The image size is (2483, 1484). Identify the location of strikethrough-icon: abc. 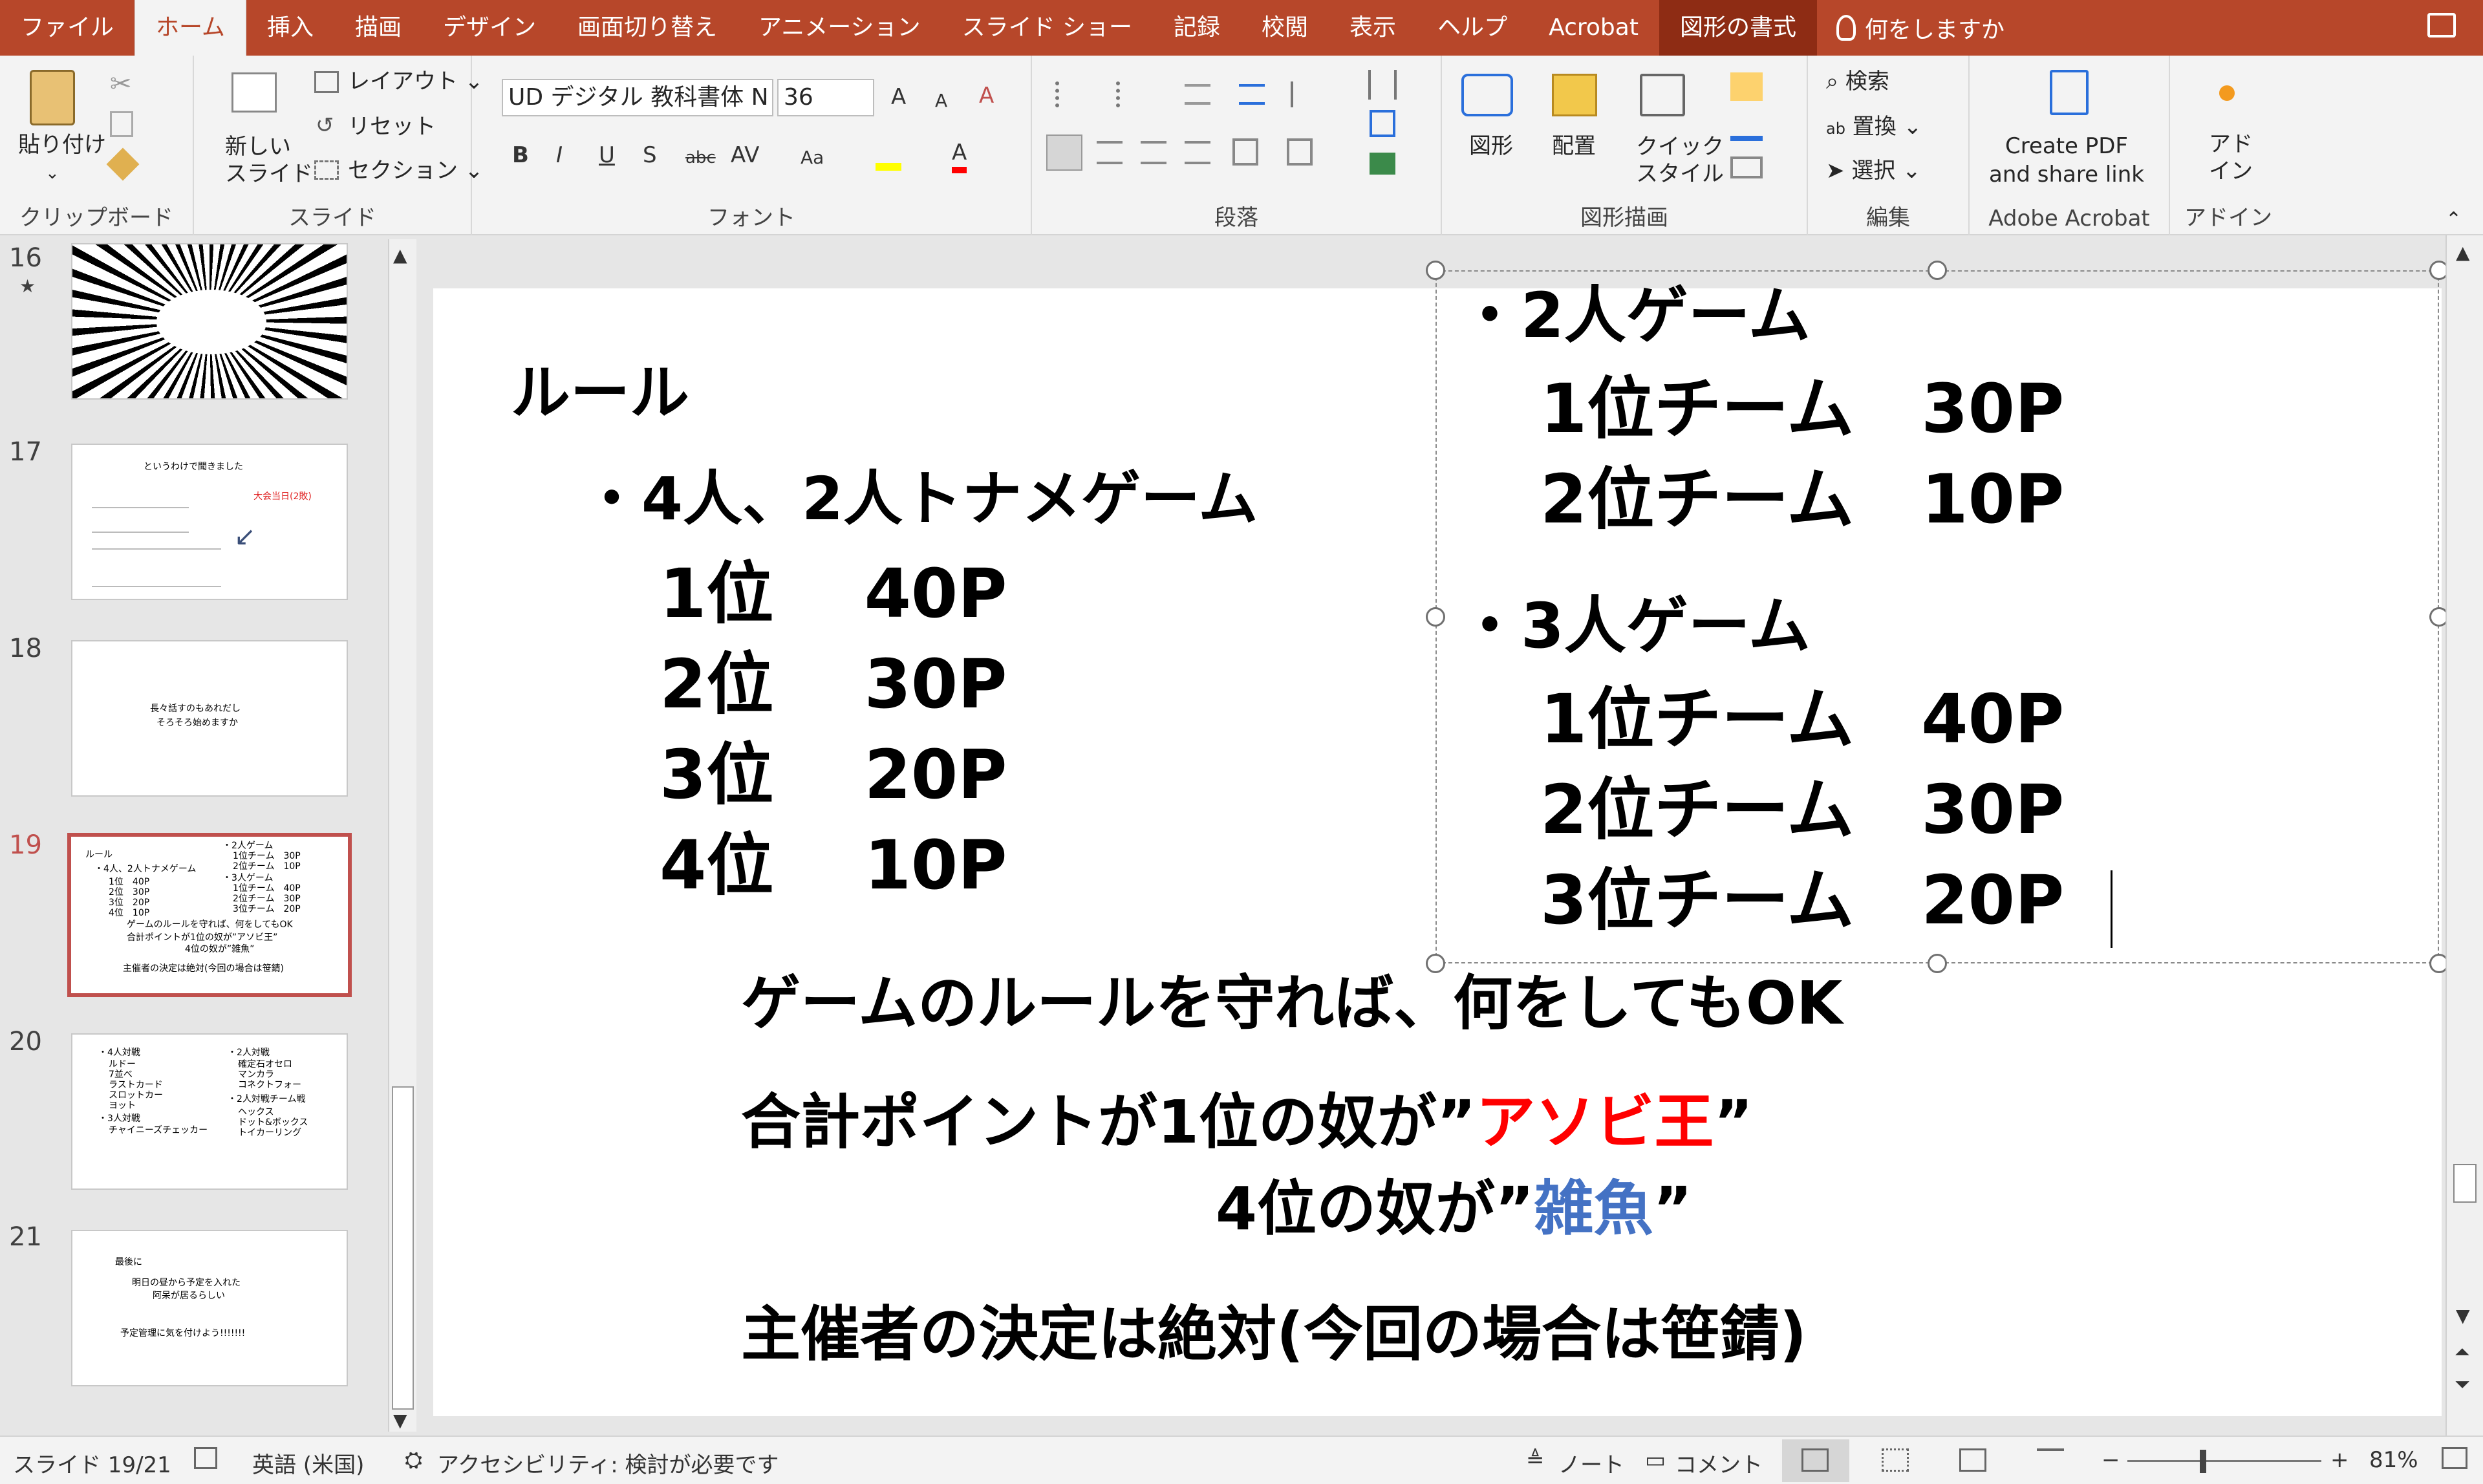
(700, 158).